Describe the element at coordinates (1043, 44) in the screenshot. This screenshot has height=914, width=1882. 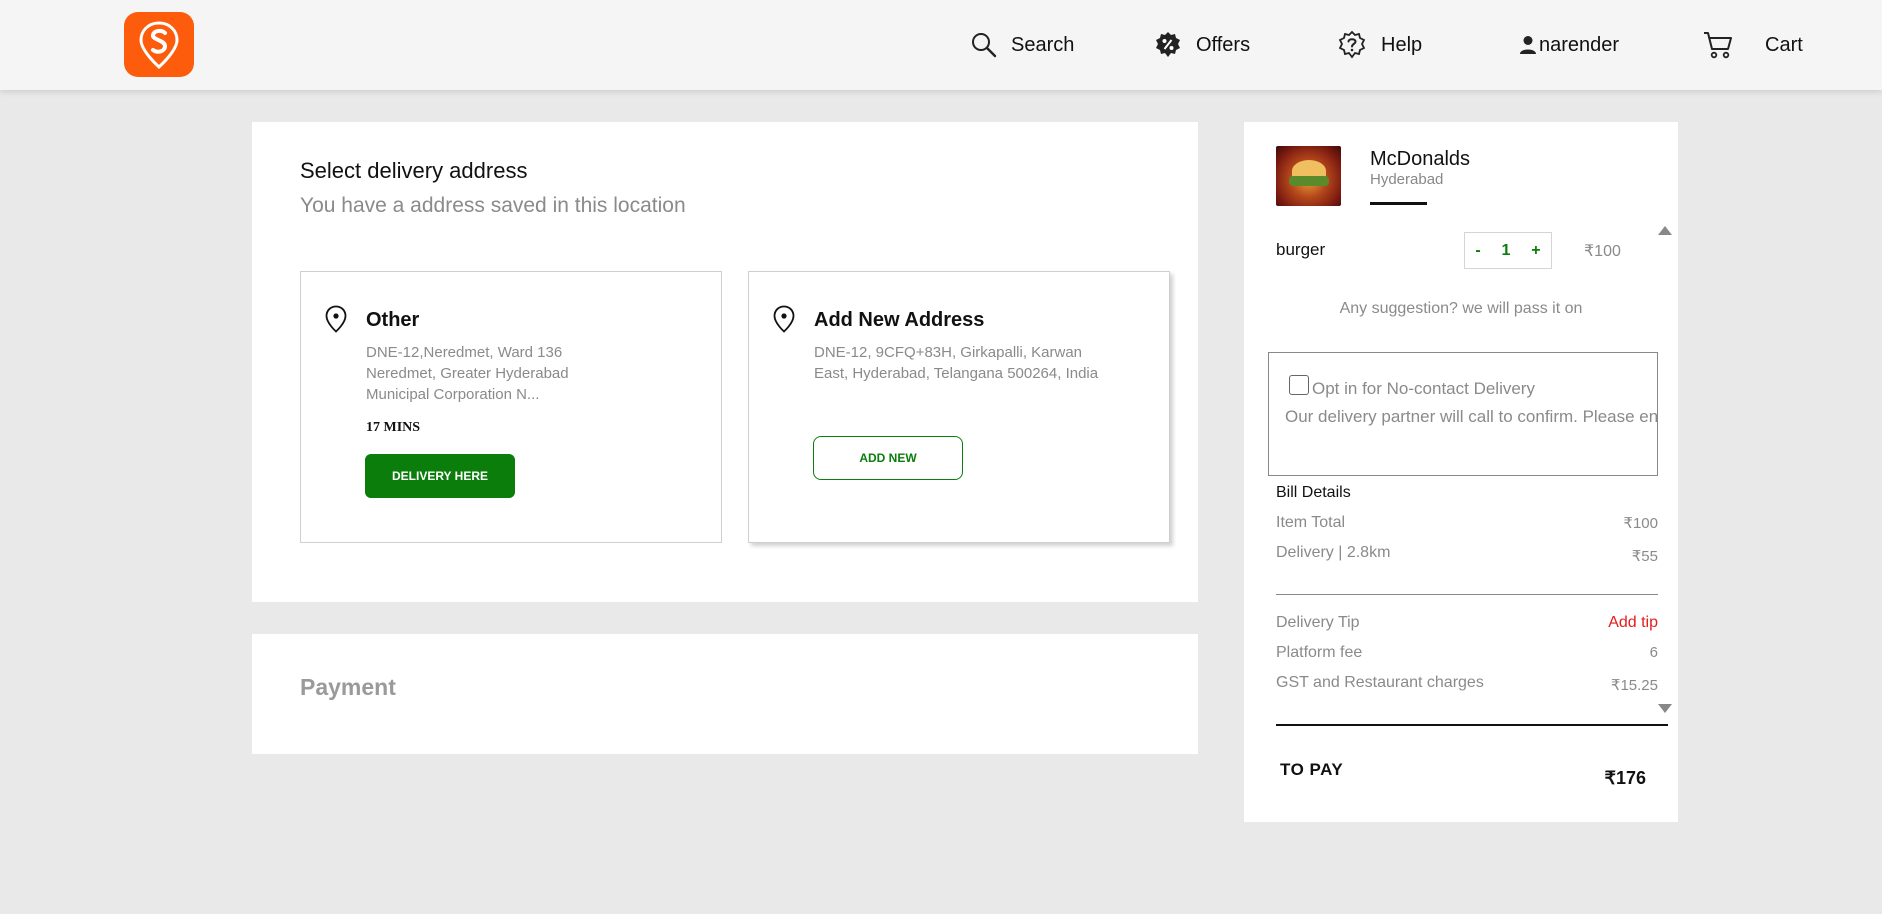
I see `nav-search-label: Search` at that location.